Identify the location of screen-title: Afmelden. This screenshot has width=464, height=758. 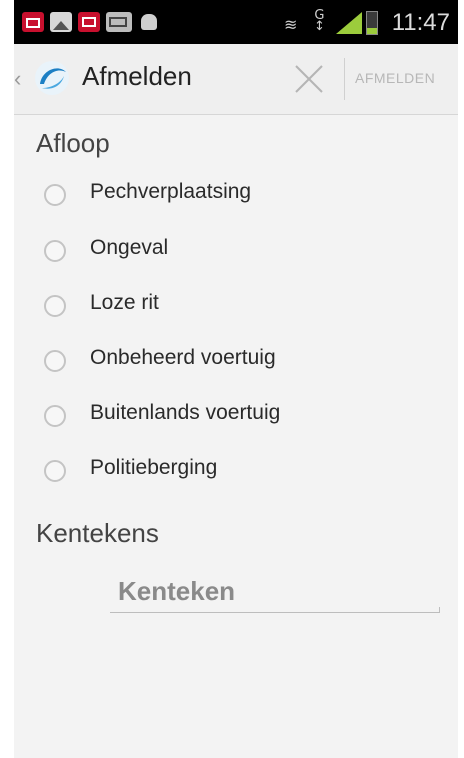
(137, 76).